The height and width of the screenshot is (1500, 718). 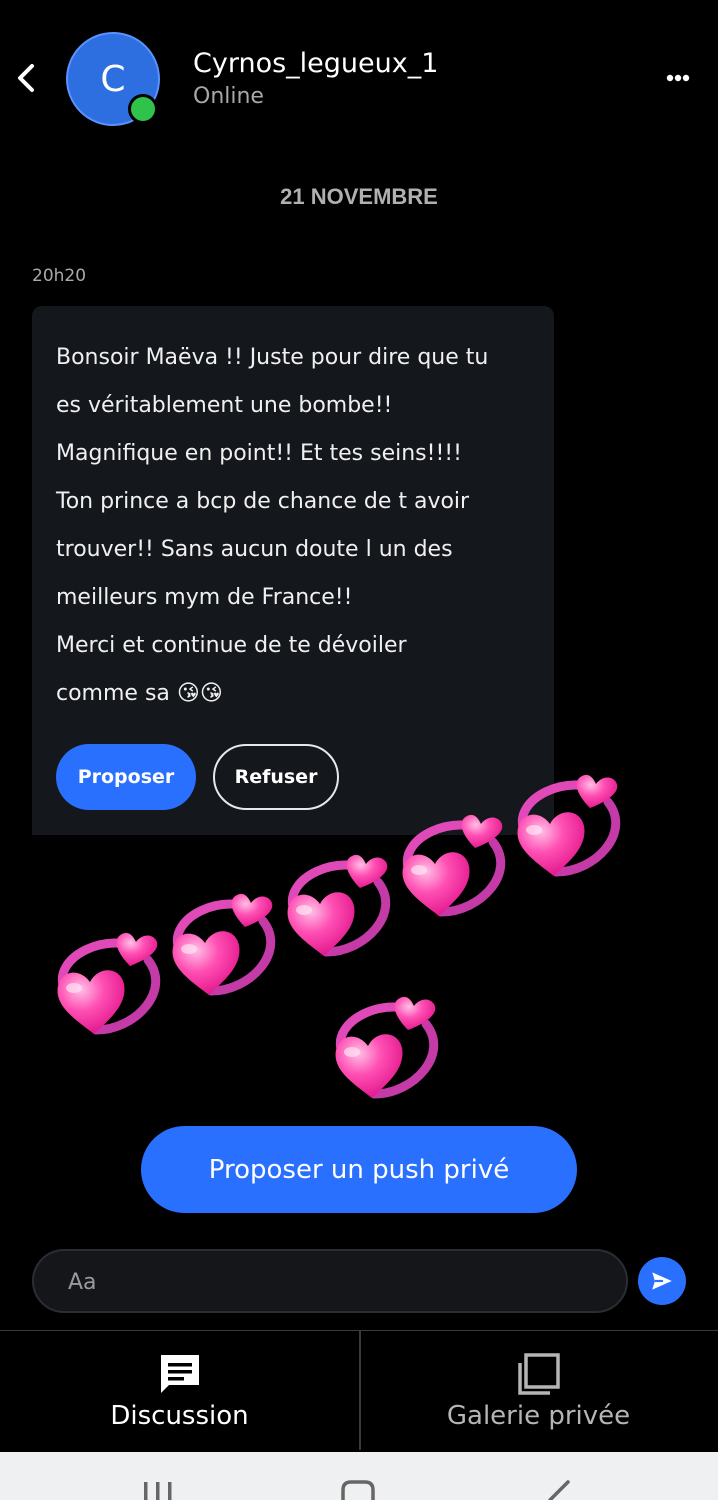 I want to click on message-input, so click(x=333, y=1282).